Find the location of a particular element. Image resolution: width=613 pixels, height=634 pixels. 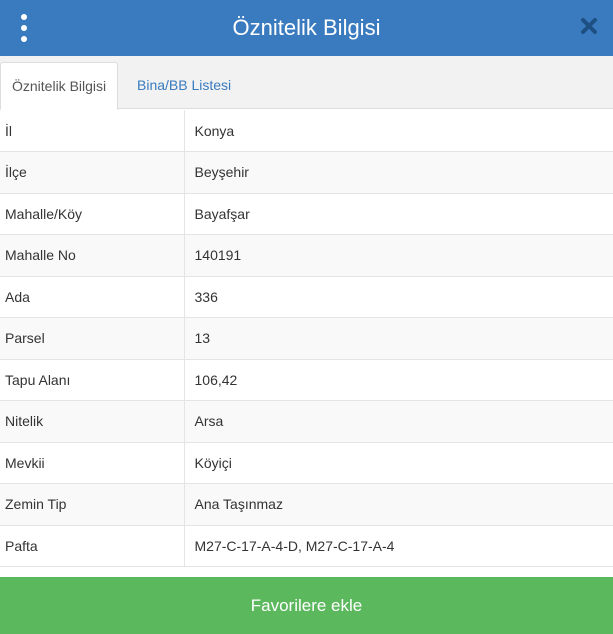

table-row: Parsel 13 is located at coordinates (306, 338).